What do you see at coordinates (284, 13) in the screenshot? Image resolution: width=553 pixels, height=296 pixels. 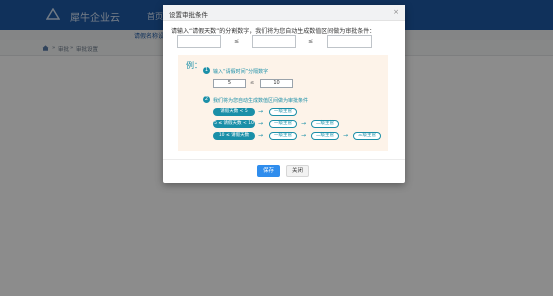 I see `dialog-header: 设置审批条件 ×` at bounding box center [284, 13].